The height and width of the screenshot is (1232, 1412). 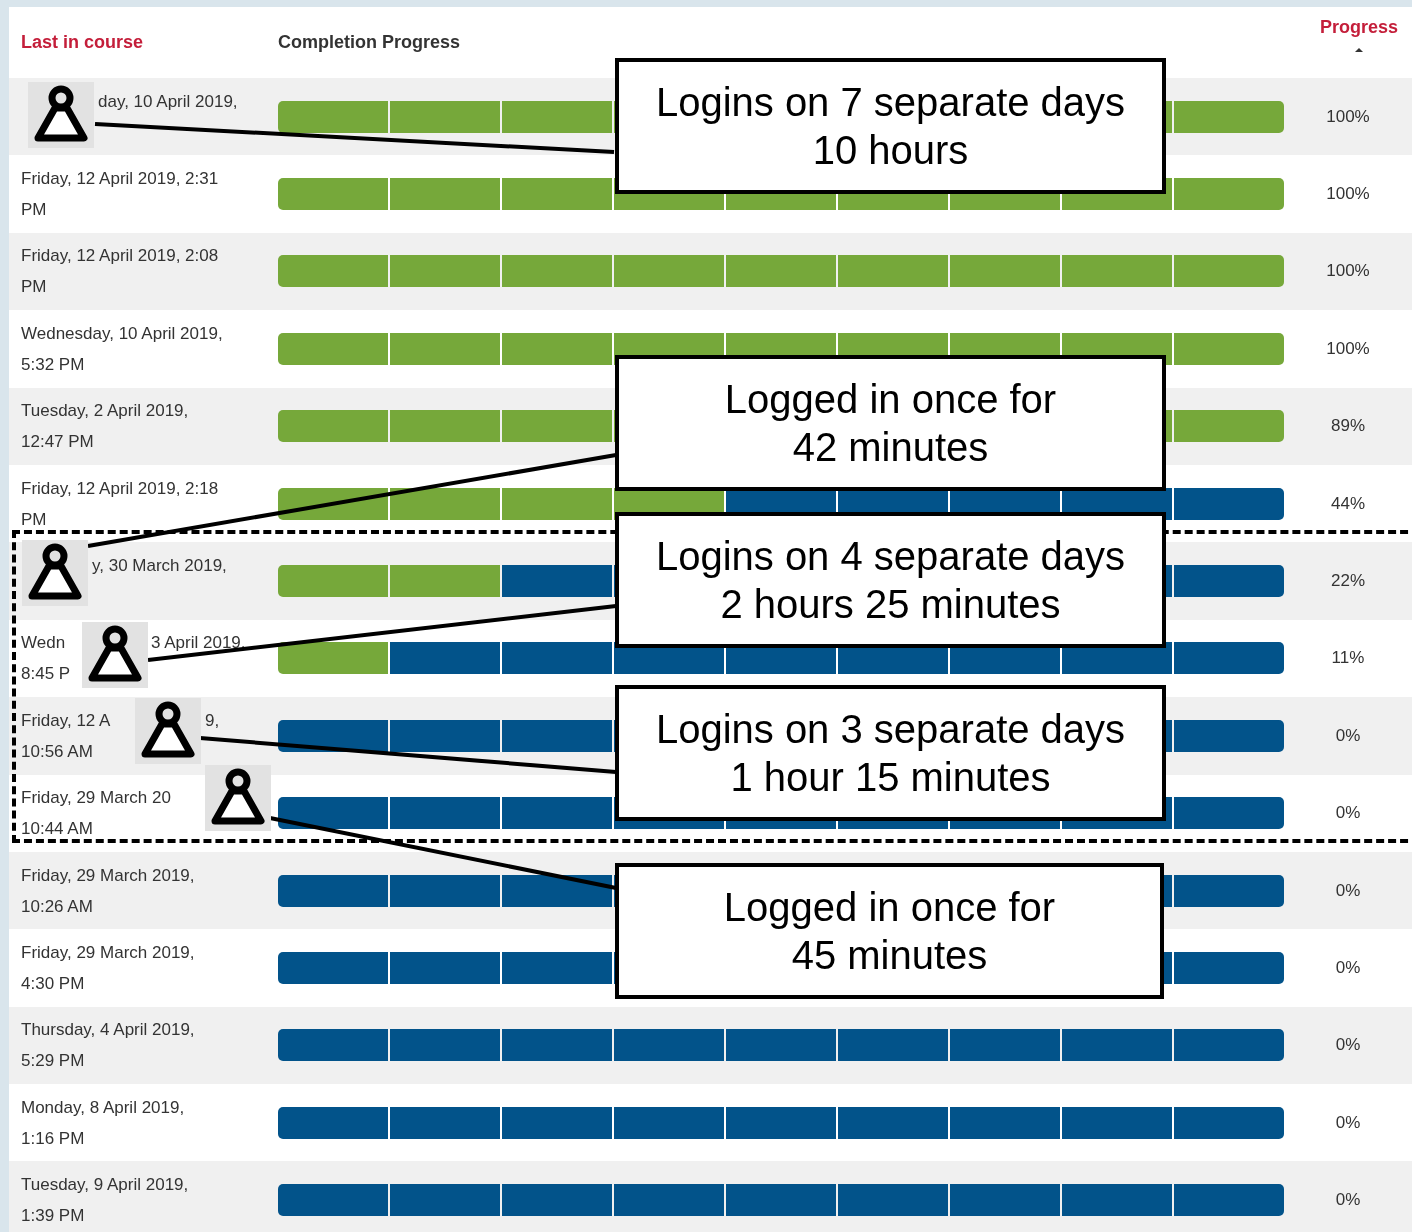 What do you see at coordinates (1348, 426) in the screenshot?
I see `progress-percent: 89%` at bounding box center [1348, 426].